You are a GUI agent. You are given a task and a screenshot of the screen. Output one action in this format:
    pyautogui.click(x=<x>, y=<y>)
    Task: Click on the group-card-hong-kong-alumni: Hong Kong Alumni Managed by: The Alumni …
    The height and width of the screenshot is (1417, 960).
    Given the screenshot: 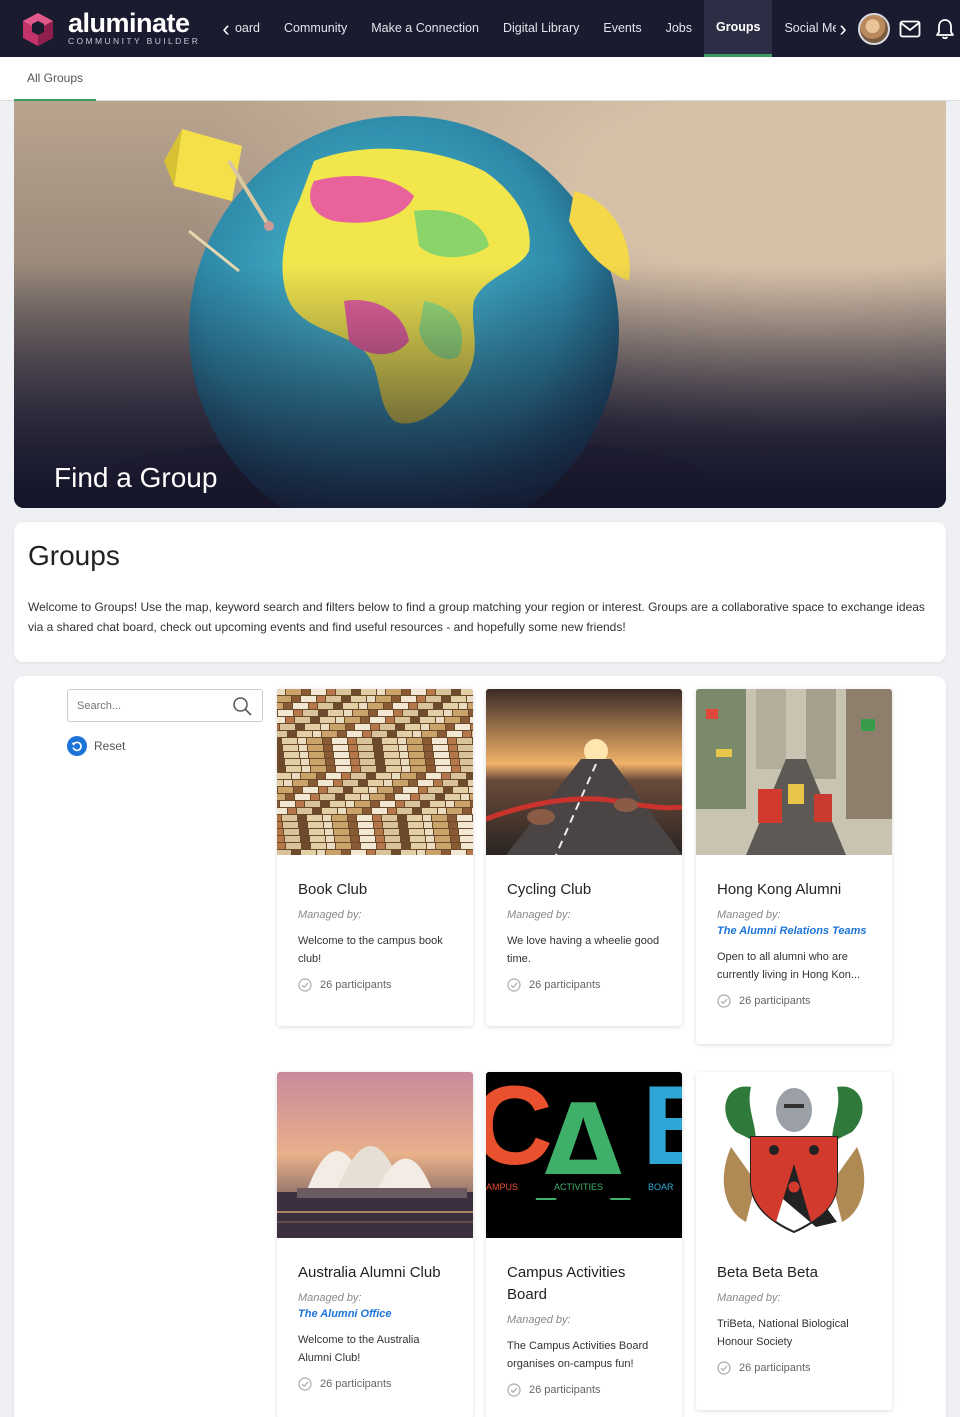 What is the action you would take?
    pyautogui.click(x=794, y=866)
    